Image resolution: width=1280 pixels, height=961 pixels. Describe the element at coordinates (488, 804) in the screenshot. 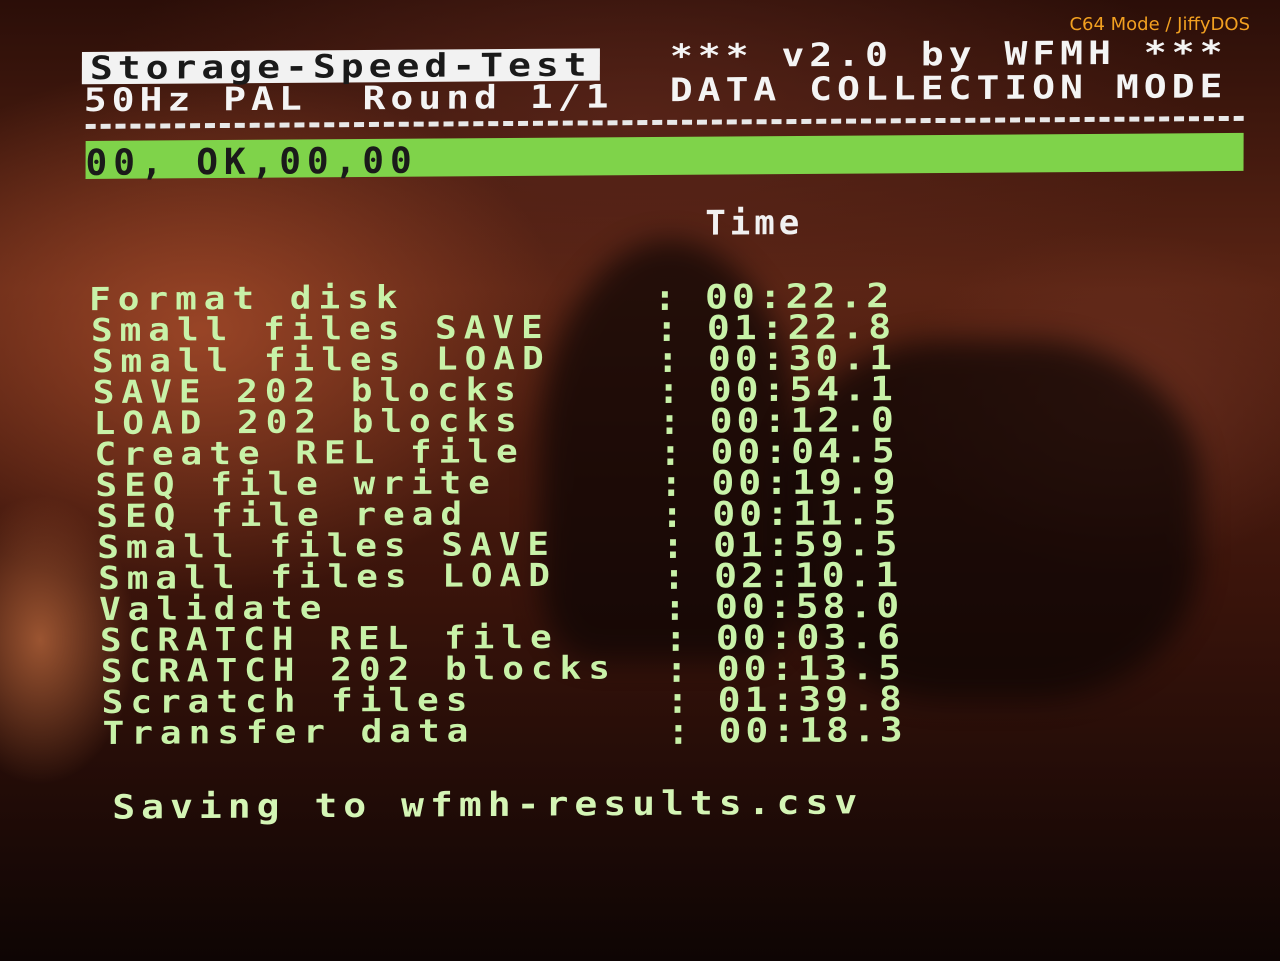

I see `saving-status: Saving to wfmh-results.csv` at that location.